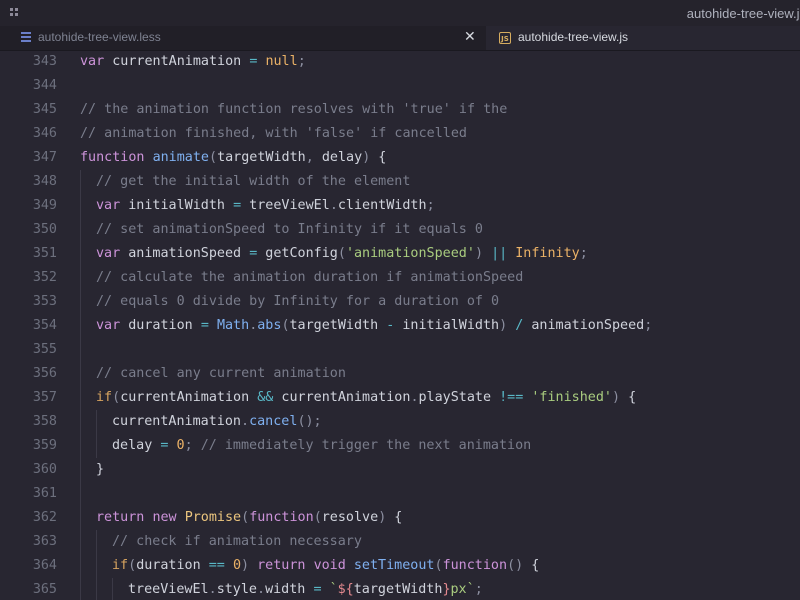 This screenshot has width=800, height=600. What do you see at coordinates (281, 517) in the screenshot?
I see `code-token: function` at bounding box center [281, 517].